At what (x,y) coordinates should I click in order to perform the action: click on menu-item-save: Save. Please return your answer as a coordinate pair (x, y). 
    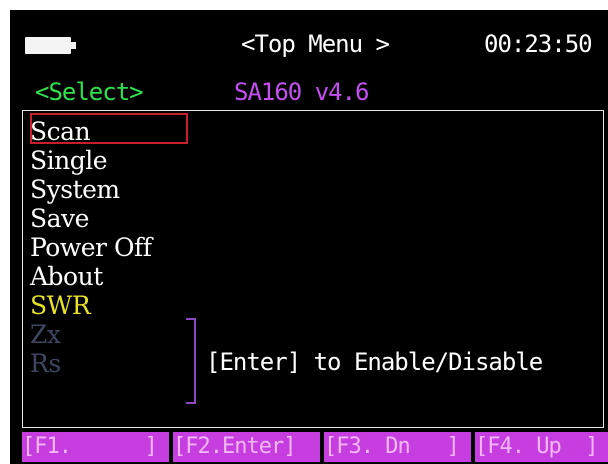
    Looking at the image, I should click on (90, 218).